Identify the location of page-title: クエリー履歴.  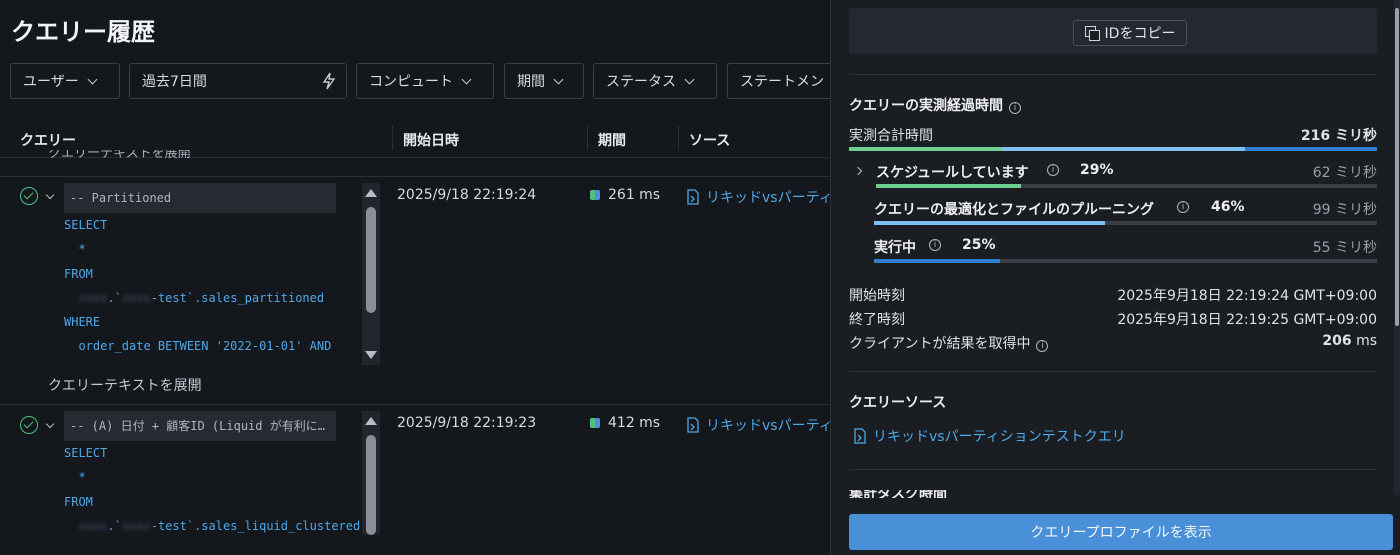
(83, 32).